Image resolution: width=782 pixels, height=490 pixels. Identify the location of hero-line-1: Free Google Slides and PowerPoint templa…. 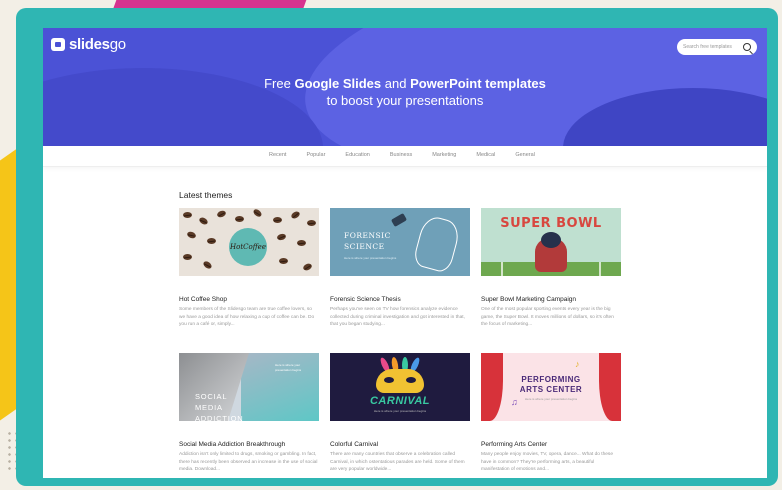
(405, 83).